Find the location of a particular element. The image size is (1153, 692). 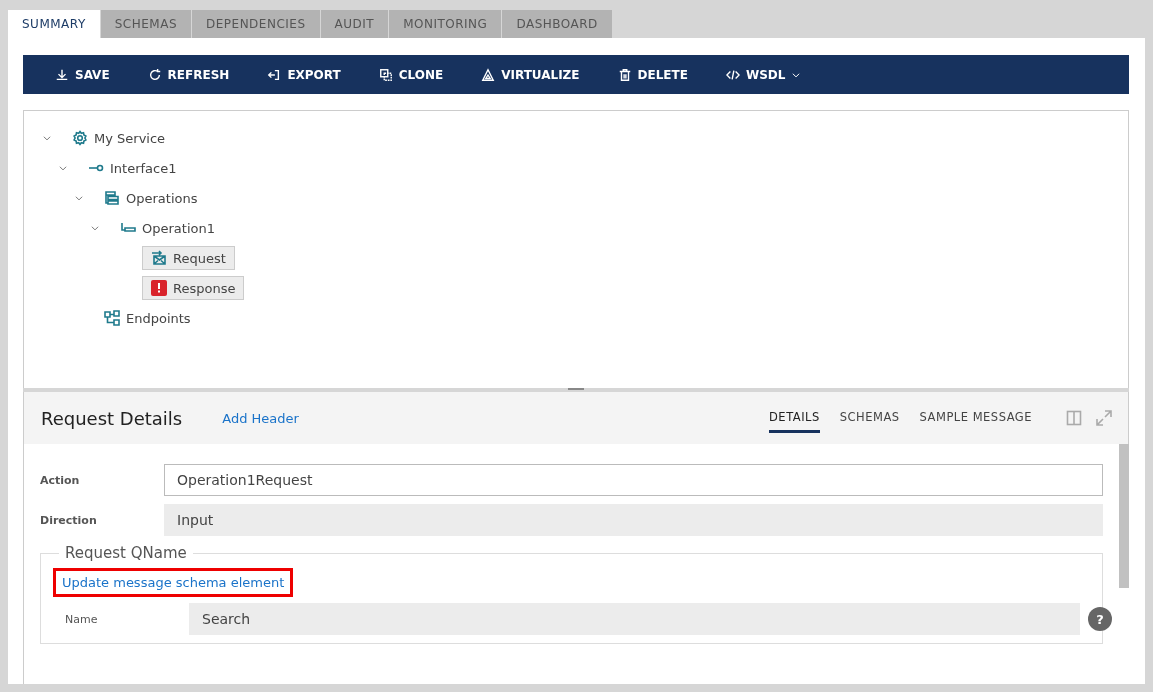

hierarchy-icon is located at coordinates (112, 318).